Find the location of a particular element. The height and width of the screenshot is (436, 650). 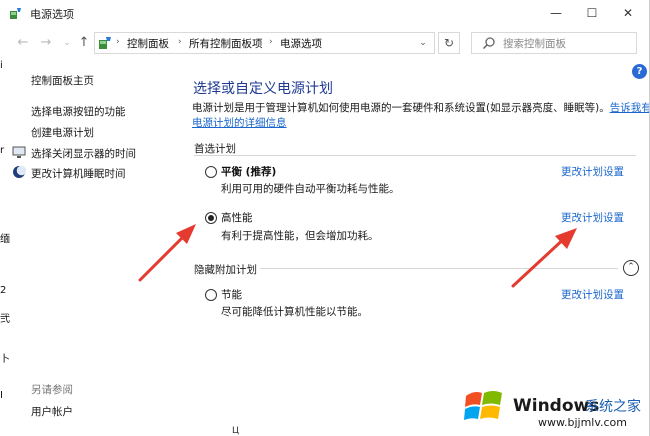

edge-fragment: Ц is located at coordinates (235, 431).